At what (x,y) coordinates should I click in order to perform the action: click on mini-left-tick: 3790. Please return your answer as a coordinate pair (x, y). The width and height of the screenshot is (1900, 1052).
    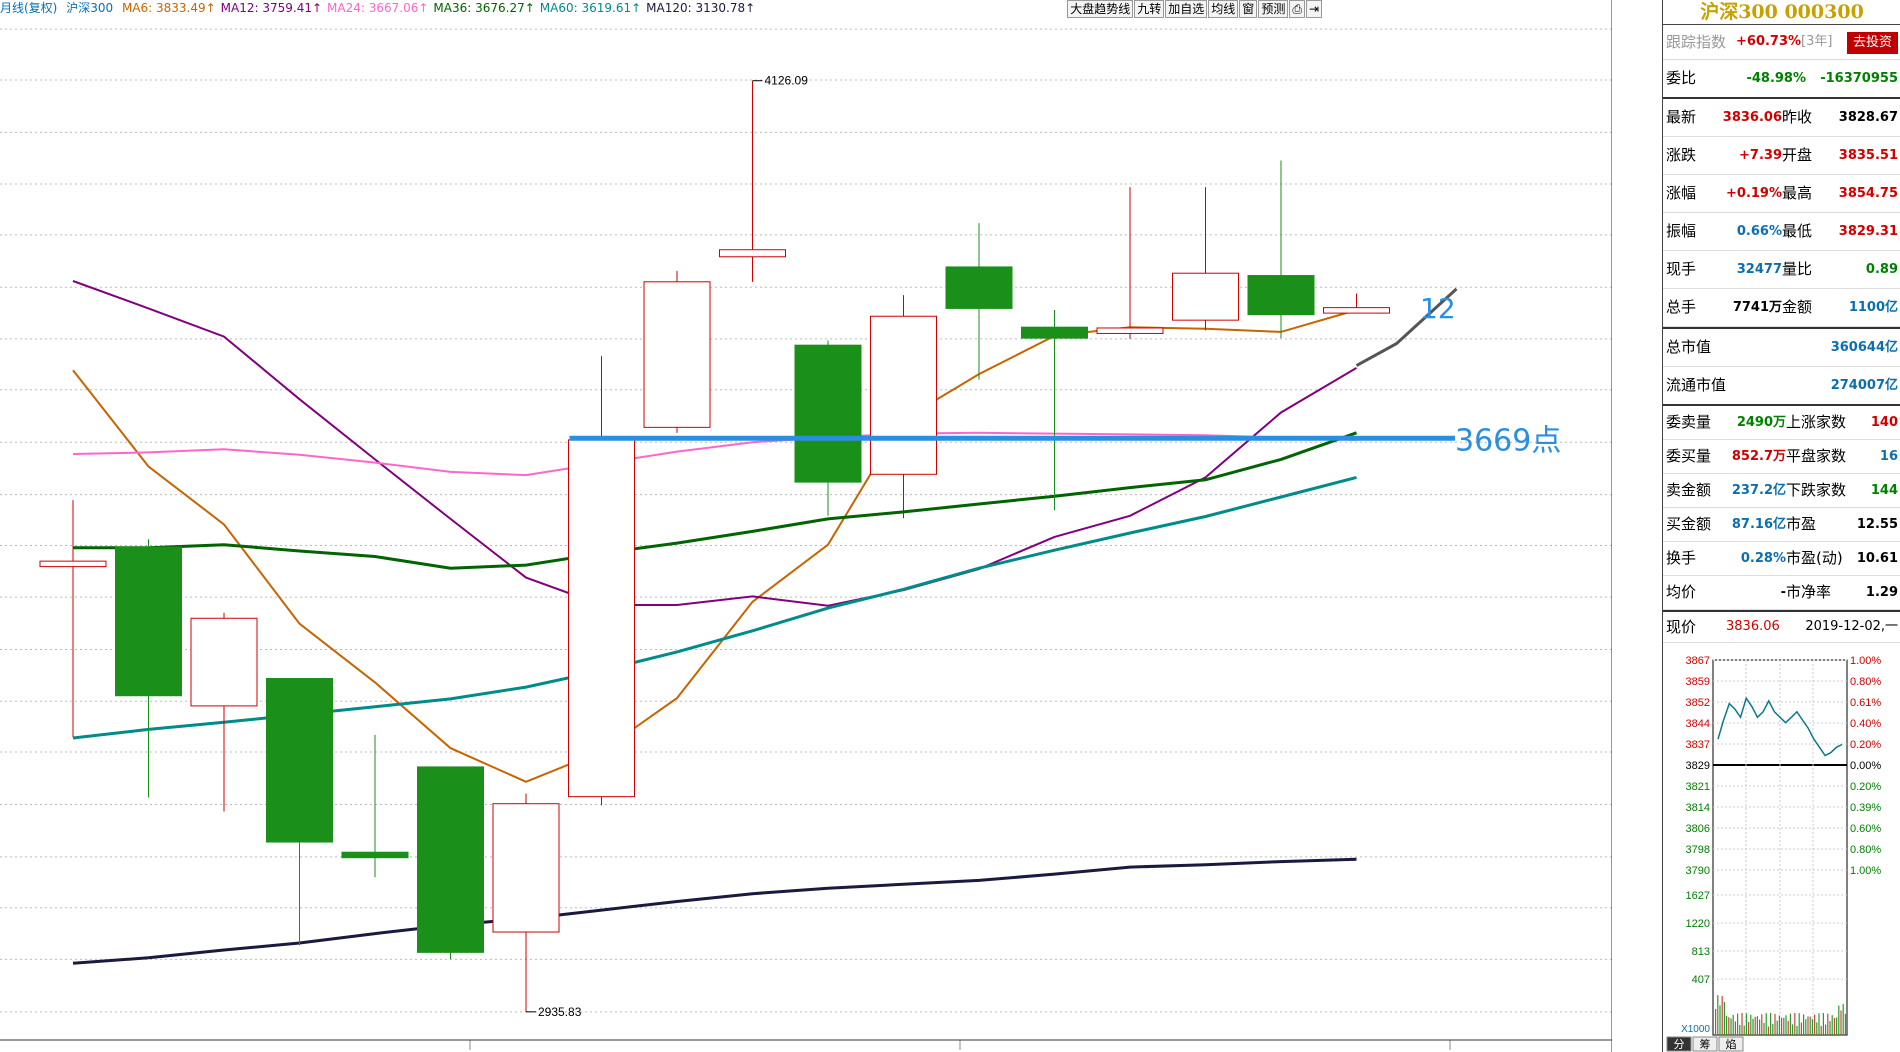
    Looking at the image, I should click on (1698, 871).